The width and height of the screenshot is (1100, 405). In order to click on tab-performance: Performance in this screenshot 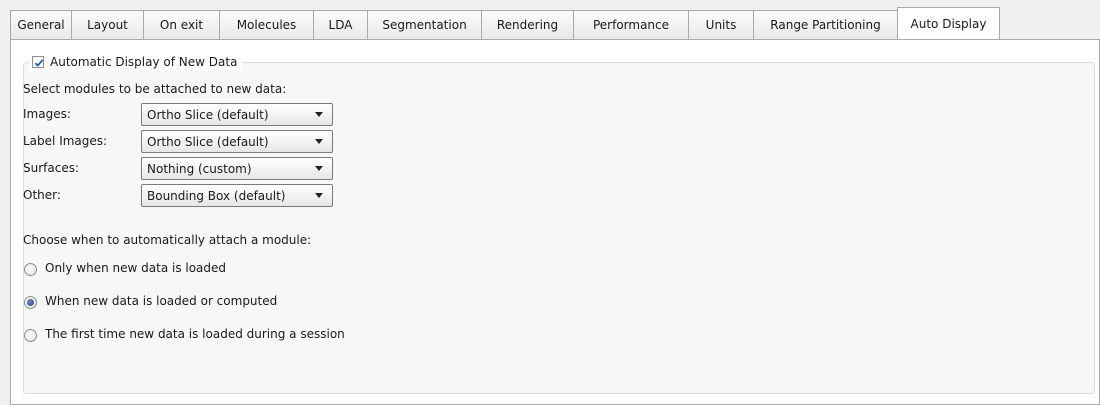, I will do `click(630, 24)`.